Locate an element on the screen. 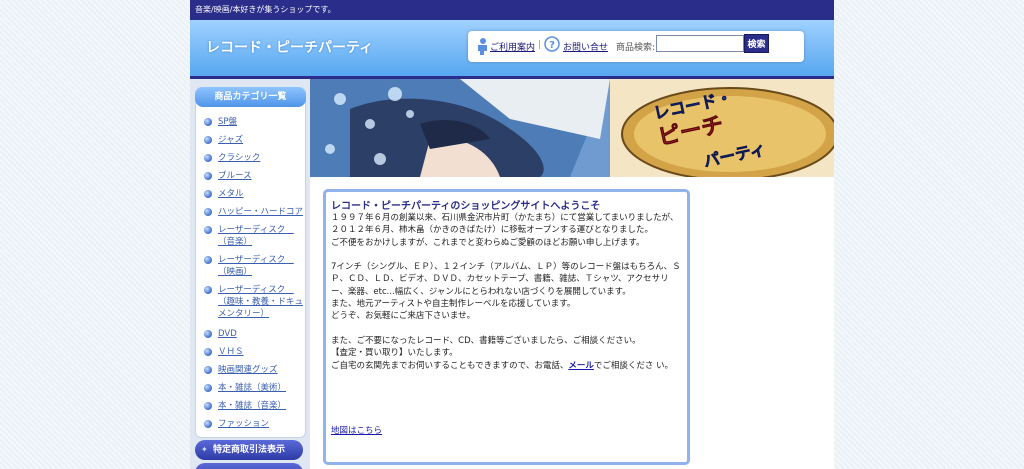  search-input is located at coordinates (700, 43).